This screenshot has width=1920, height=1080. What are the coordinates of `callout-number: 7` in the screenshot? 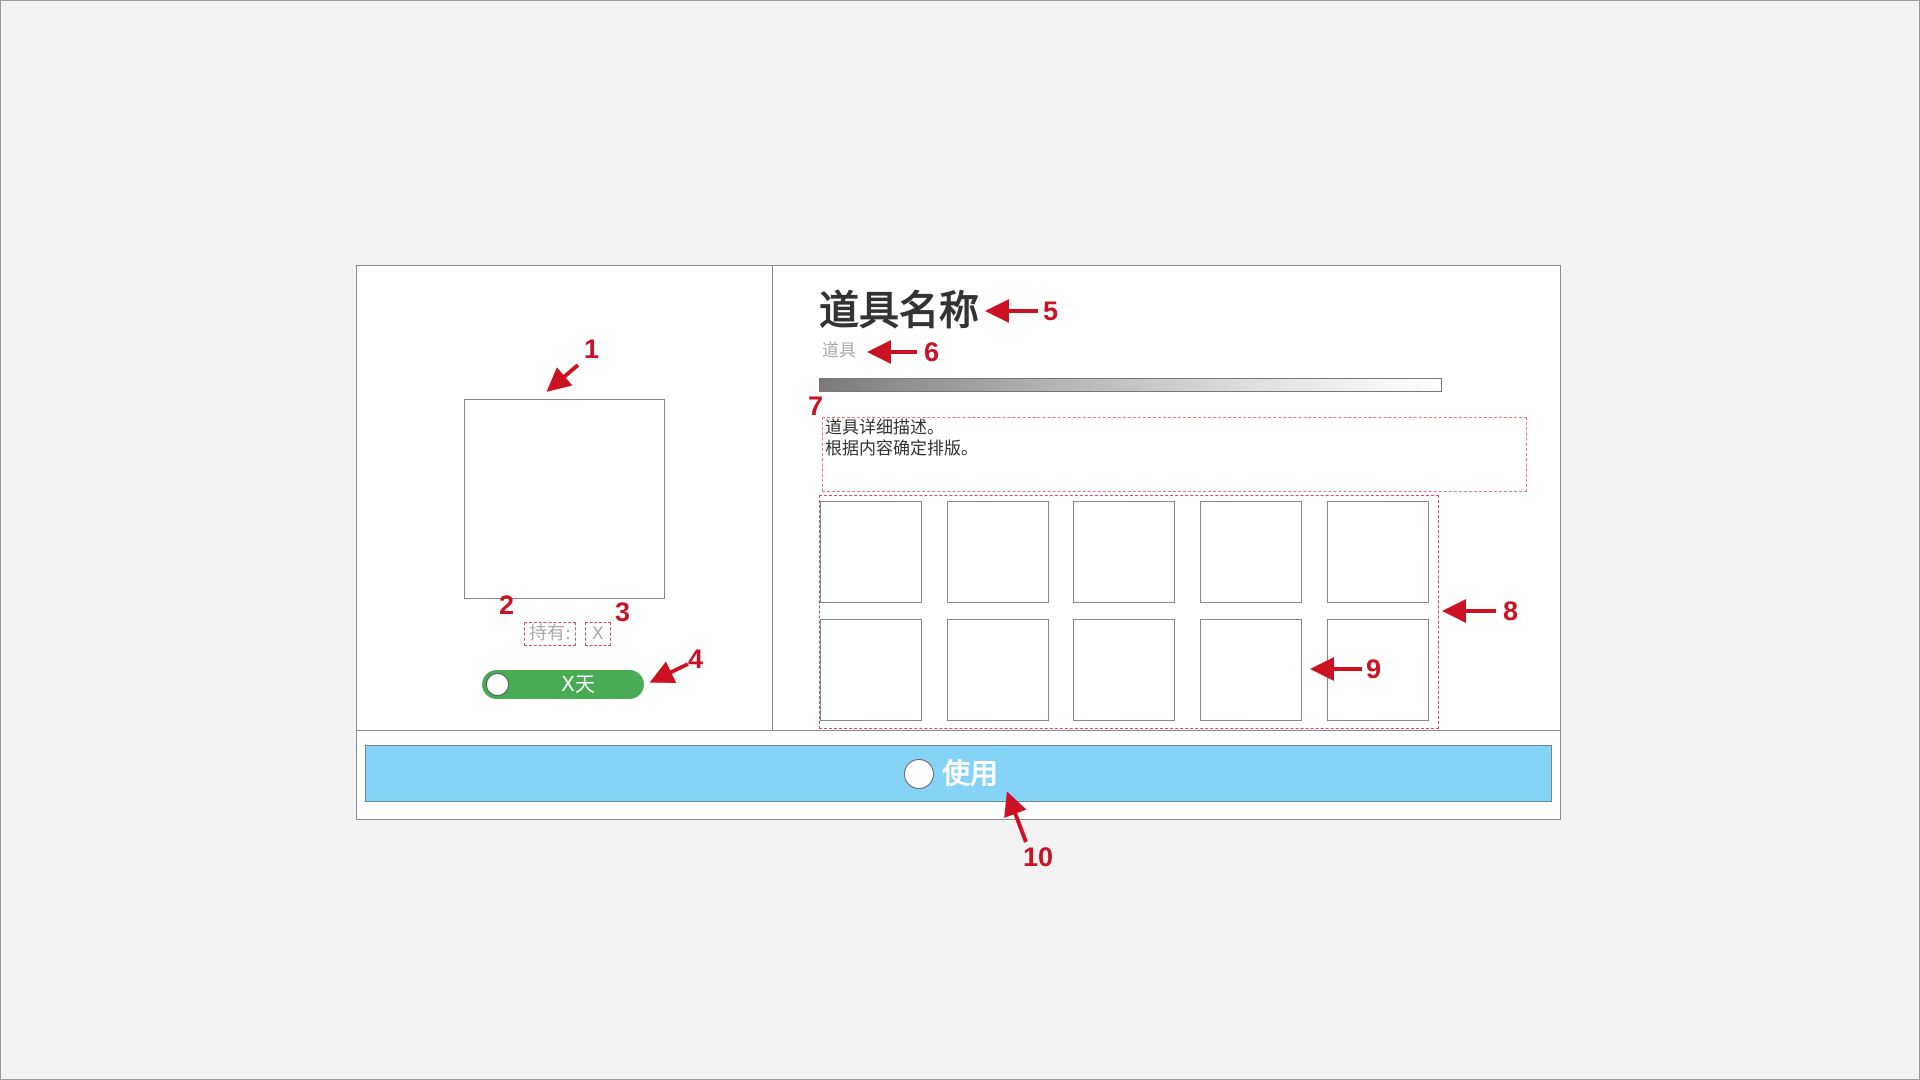 It's located at (816, 406).